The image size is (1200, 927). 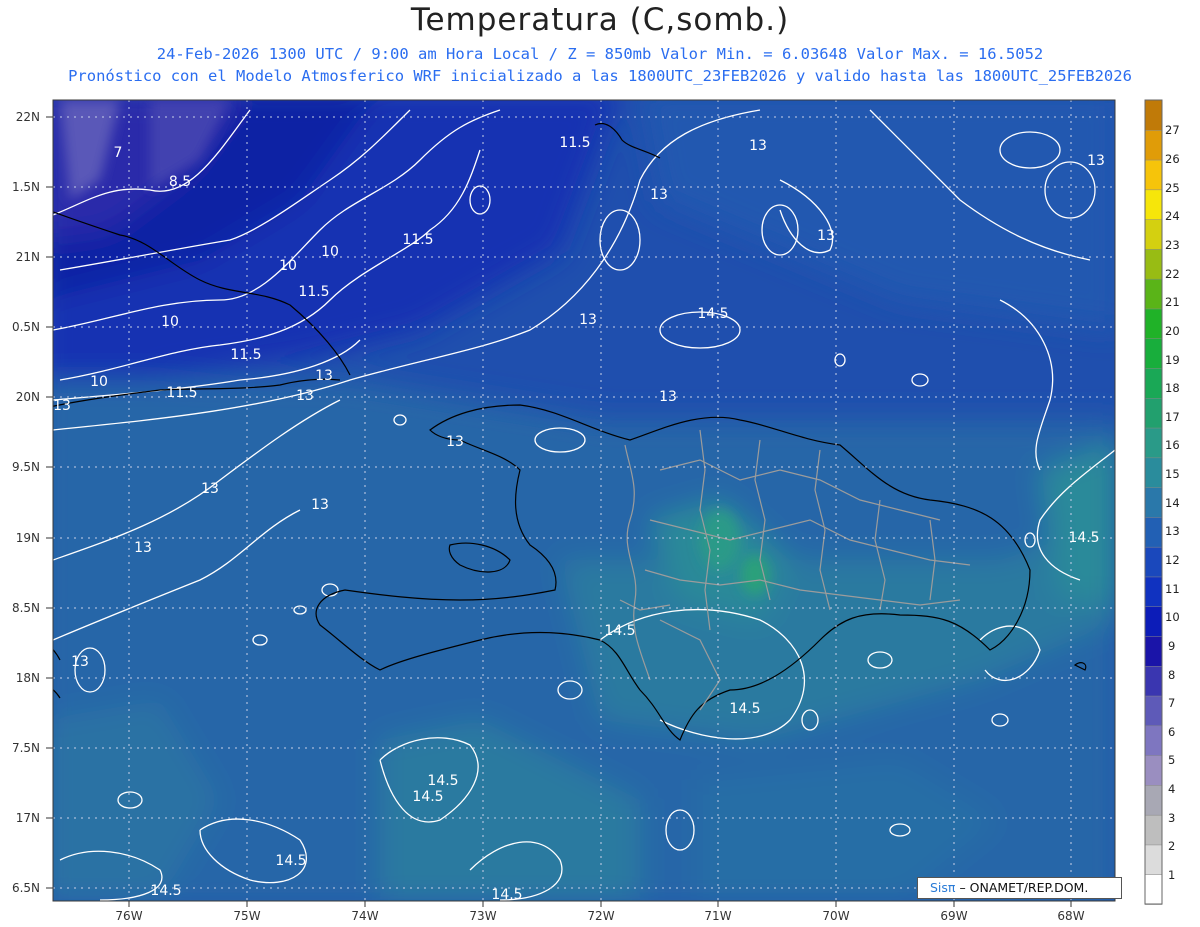 I want to click on colorbar-tick: 20, so click(x=1172, y=331).